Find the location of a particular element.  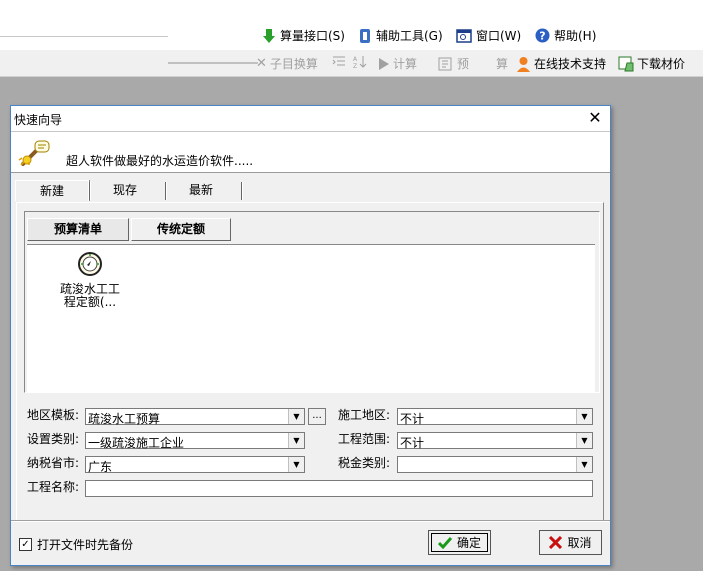

project-name-input is located at coordinates (339, 488).